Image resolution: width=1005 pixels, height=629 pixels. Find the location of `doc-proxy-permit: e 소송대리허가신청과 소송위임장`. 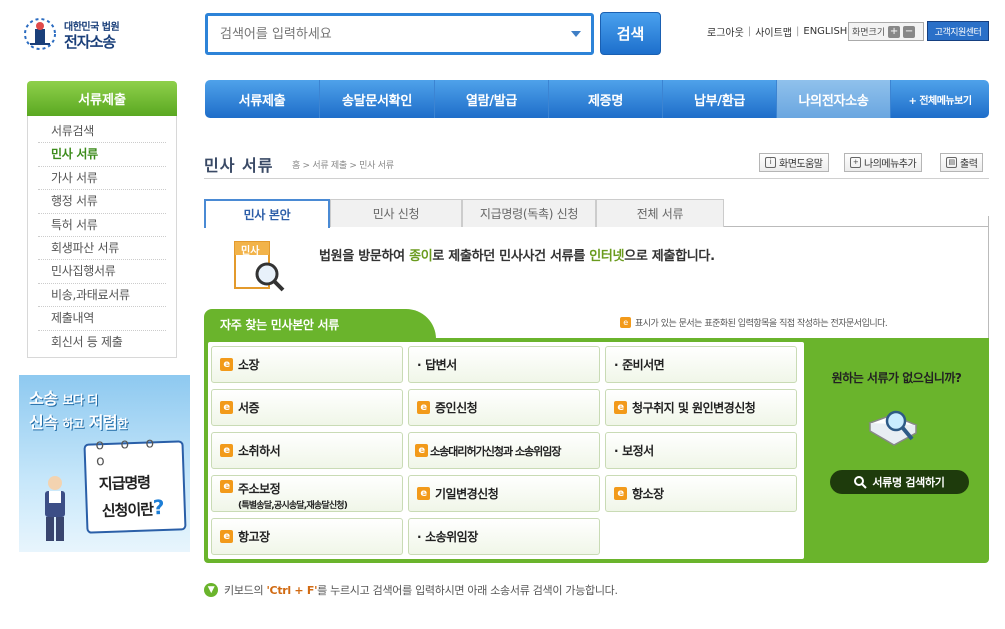

doc-proxy-permit: e 소송대리허가신청과 소송위임장 is located at coordinates (504, 450).